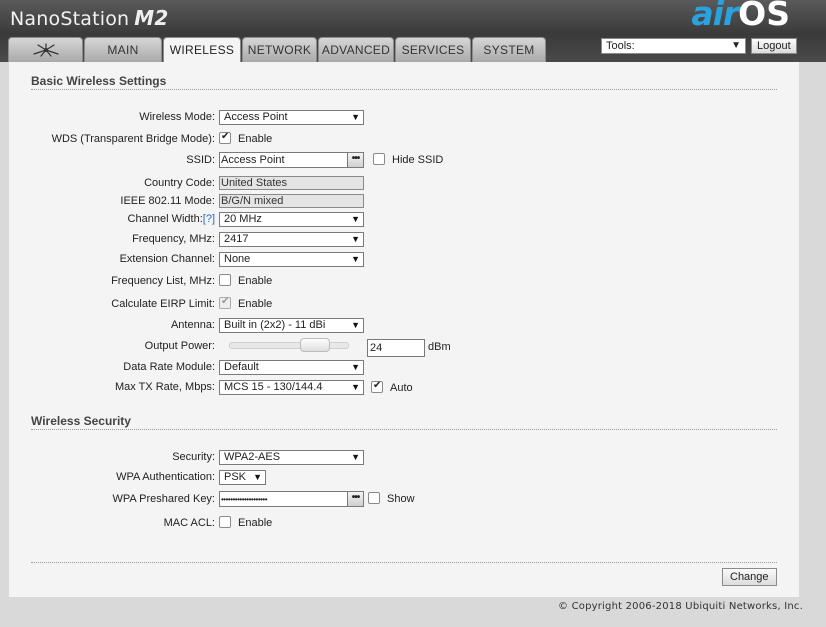  I want to click on airos-logo: airOS, so click(740, 16).